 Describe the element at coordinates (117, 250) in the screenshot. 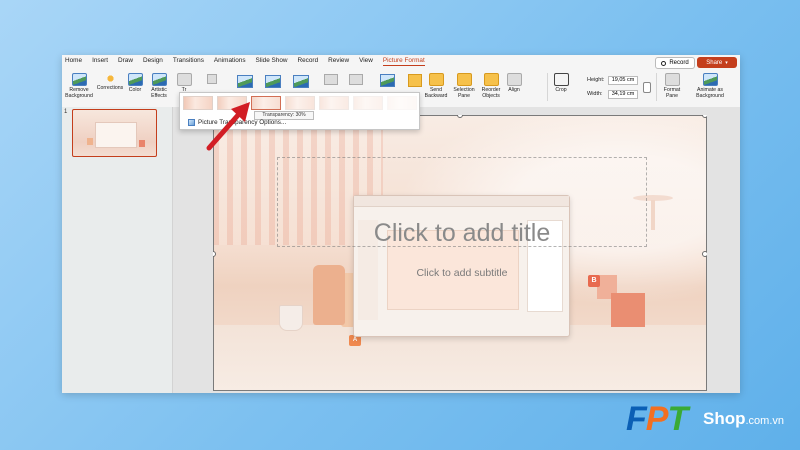

I see `slide-thumbnail-pane: 1` at that location.